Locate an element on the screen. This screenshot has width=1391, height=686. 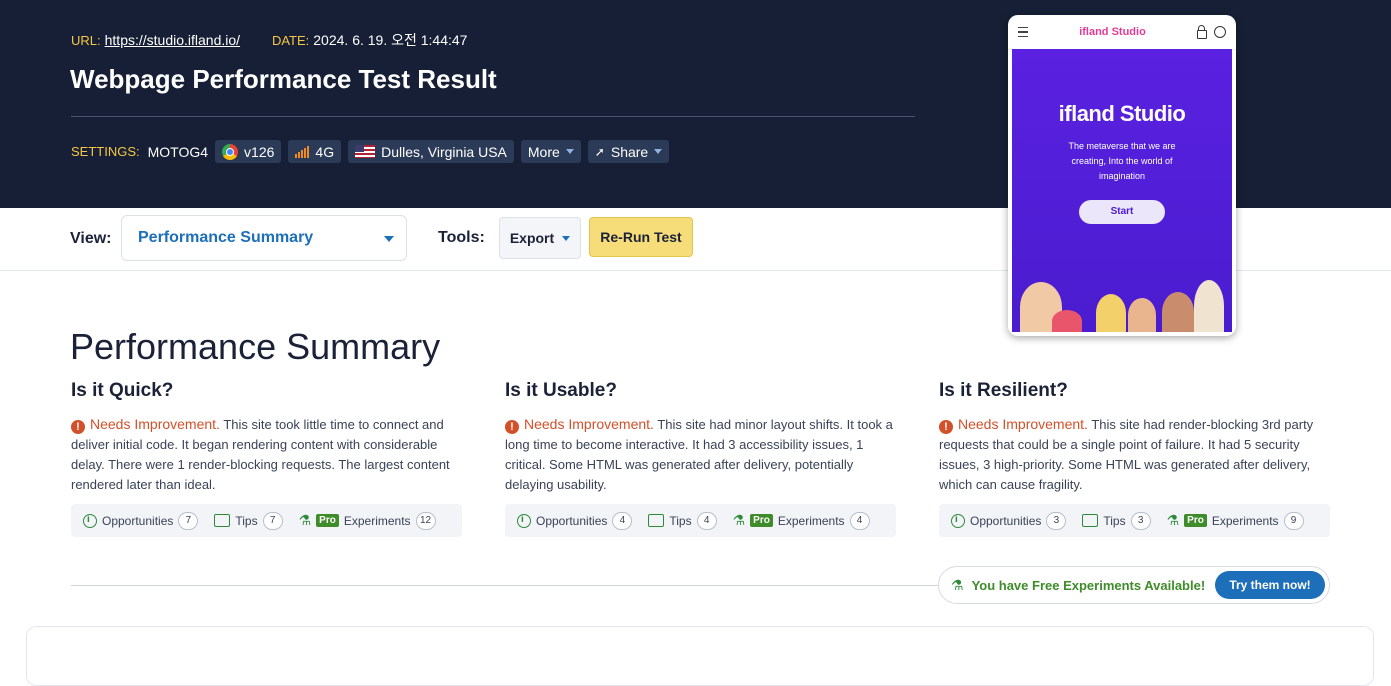
section-divider is located at coordinates (506, 585).